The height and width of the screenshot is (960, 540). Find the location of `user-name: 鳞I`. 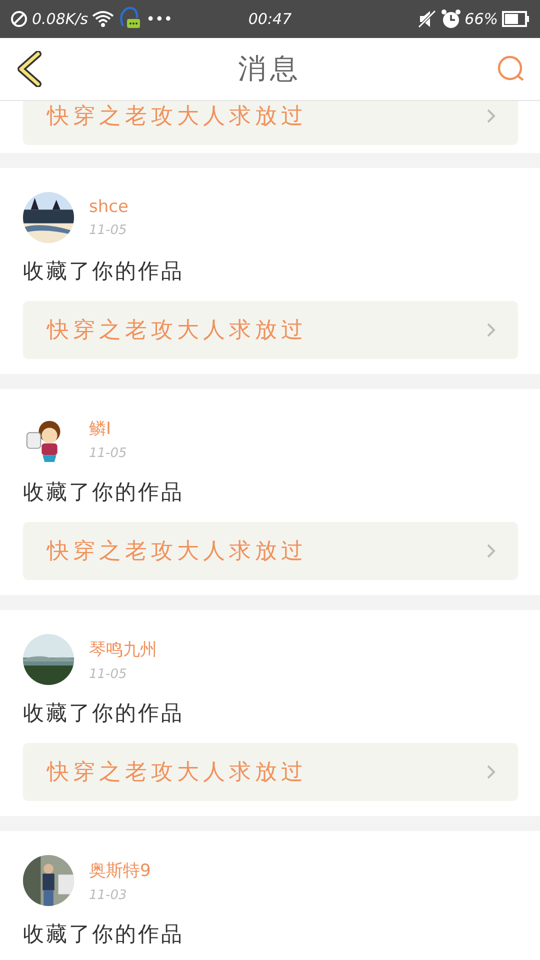

user-name: 鳞I is located at coordinates (108, 428).